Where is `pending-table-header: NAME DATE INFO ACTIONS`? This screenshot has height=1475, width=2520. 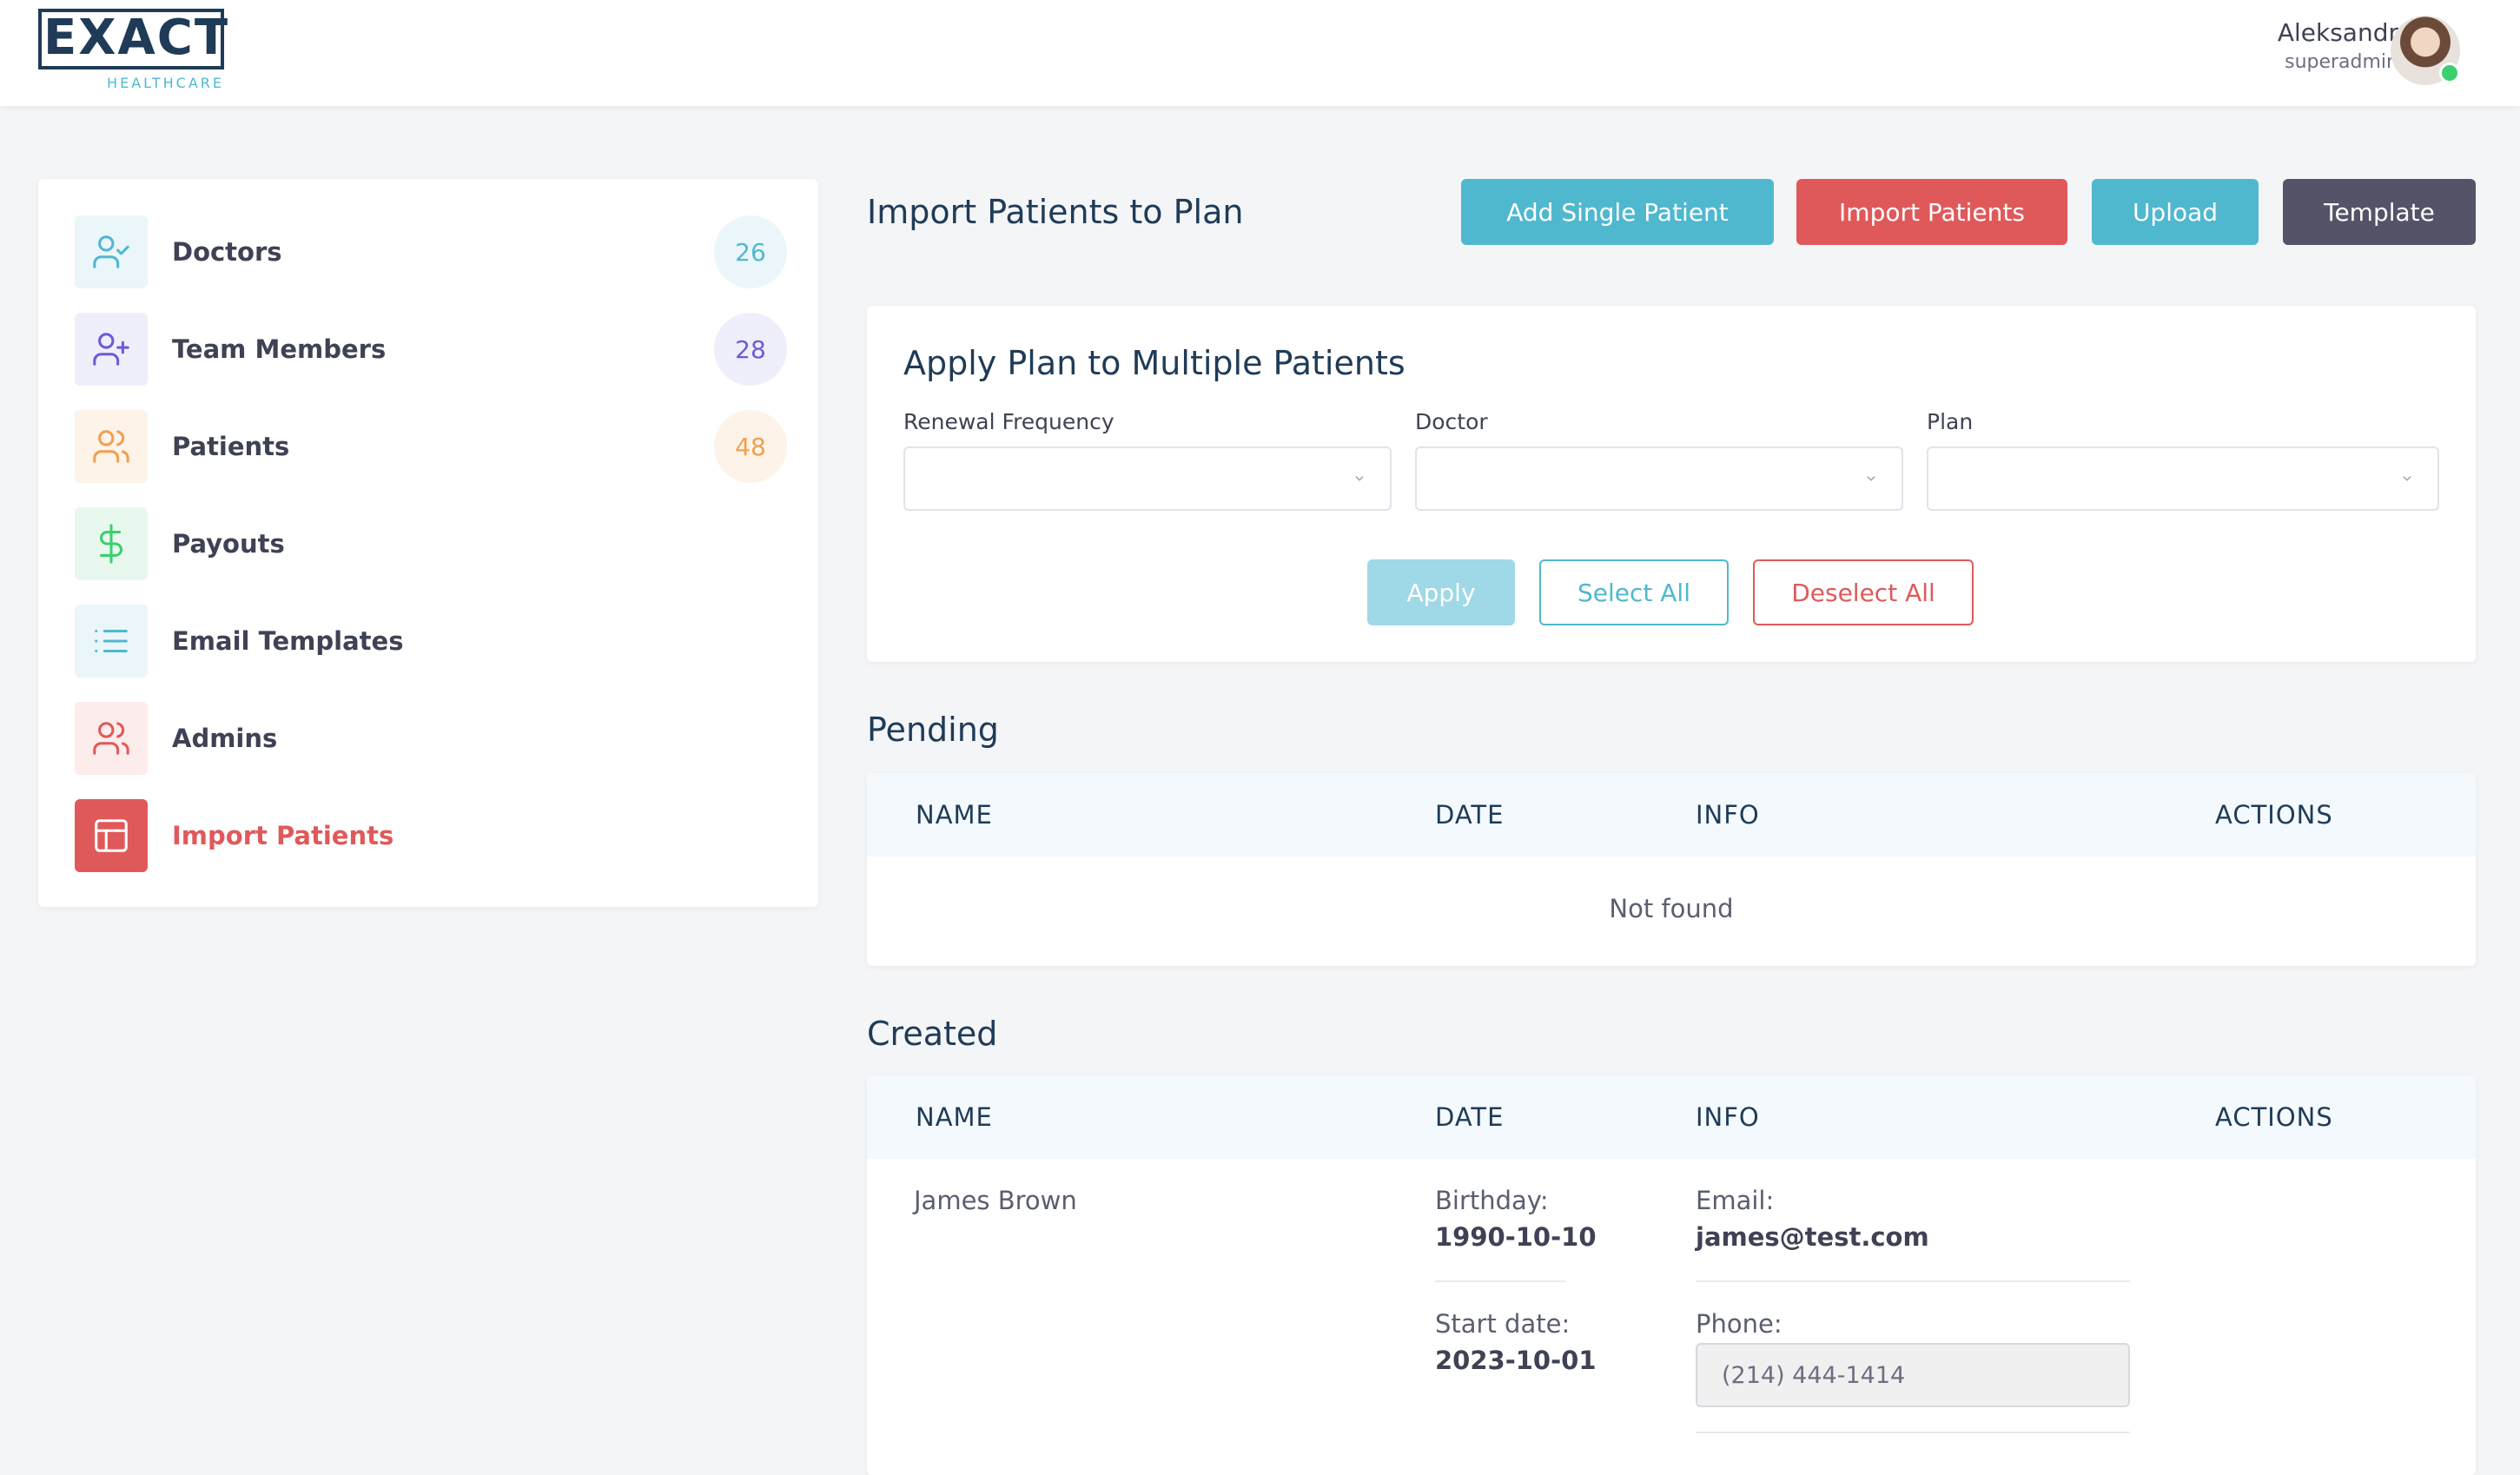
pending-table-header: NAME DATE INFO ACTIONS is located at coordinates (1671, 815).